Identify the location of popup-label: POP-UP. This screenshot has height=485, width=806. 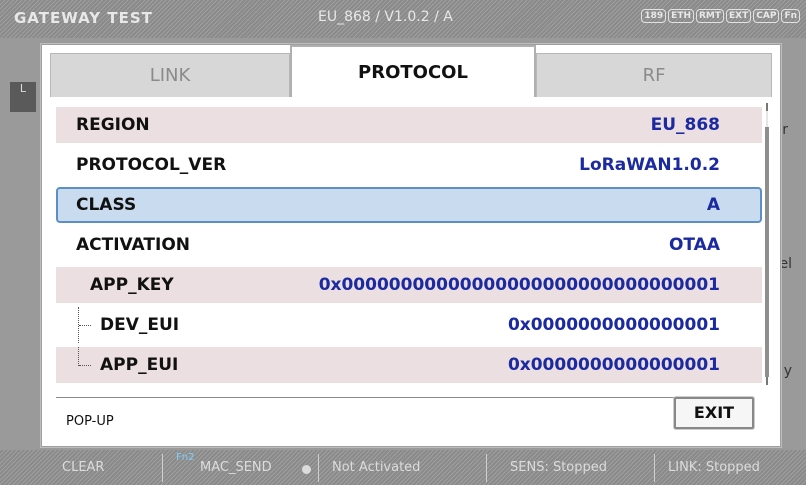
(90, 421).